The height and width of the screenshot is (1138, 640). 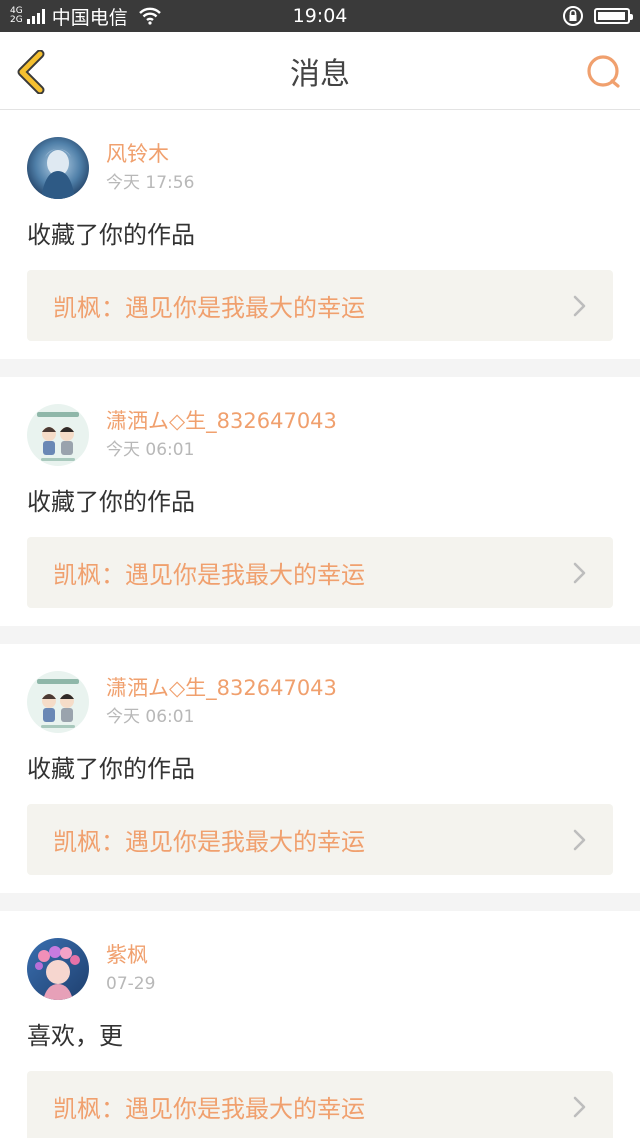 I want to click on battery-level, so click(x=611, y=16).